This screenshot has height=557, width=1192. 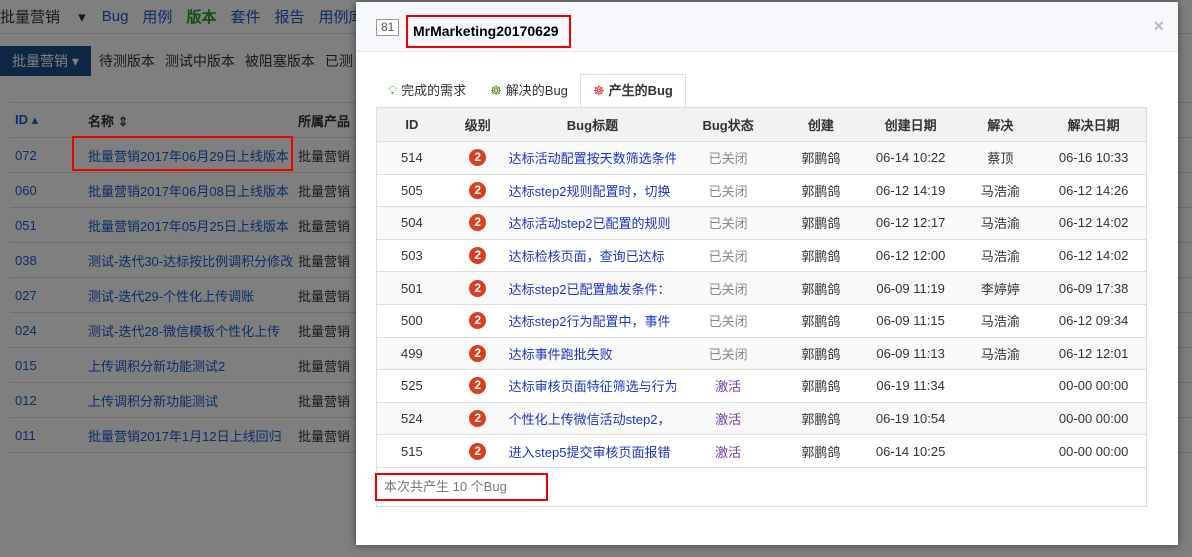 What do you see at coordinates (1000, 159) in the screenshot?
I see `bug-resolver: 蔡顶` at bounding box center [1000, 159].